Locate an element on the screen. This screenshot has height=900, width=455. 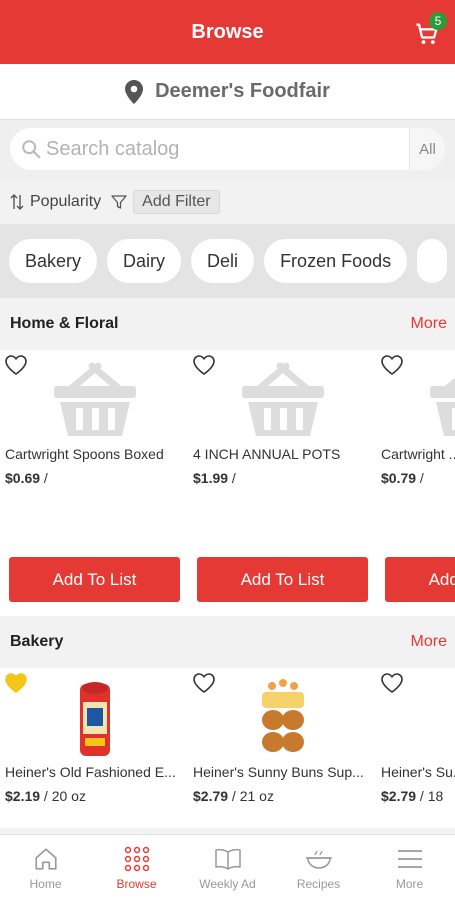
cart-button: 5 is located at coordinates (430, 30).